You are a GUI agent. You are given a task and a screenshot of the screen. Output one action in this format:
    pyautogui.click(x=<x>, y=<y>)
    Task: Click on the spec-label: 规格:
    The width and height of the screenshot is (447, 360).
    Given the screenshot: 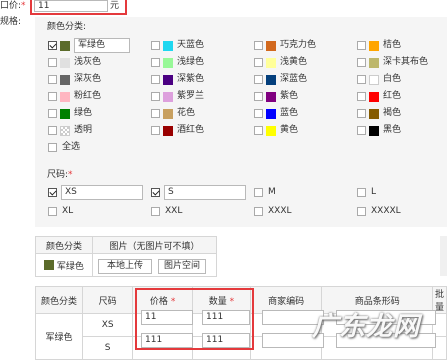 What is the action you would take?
    pyautogui.click(x=11, y=22)
    